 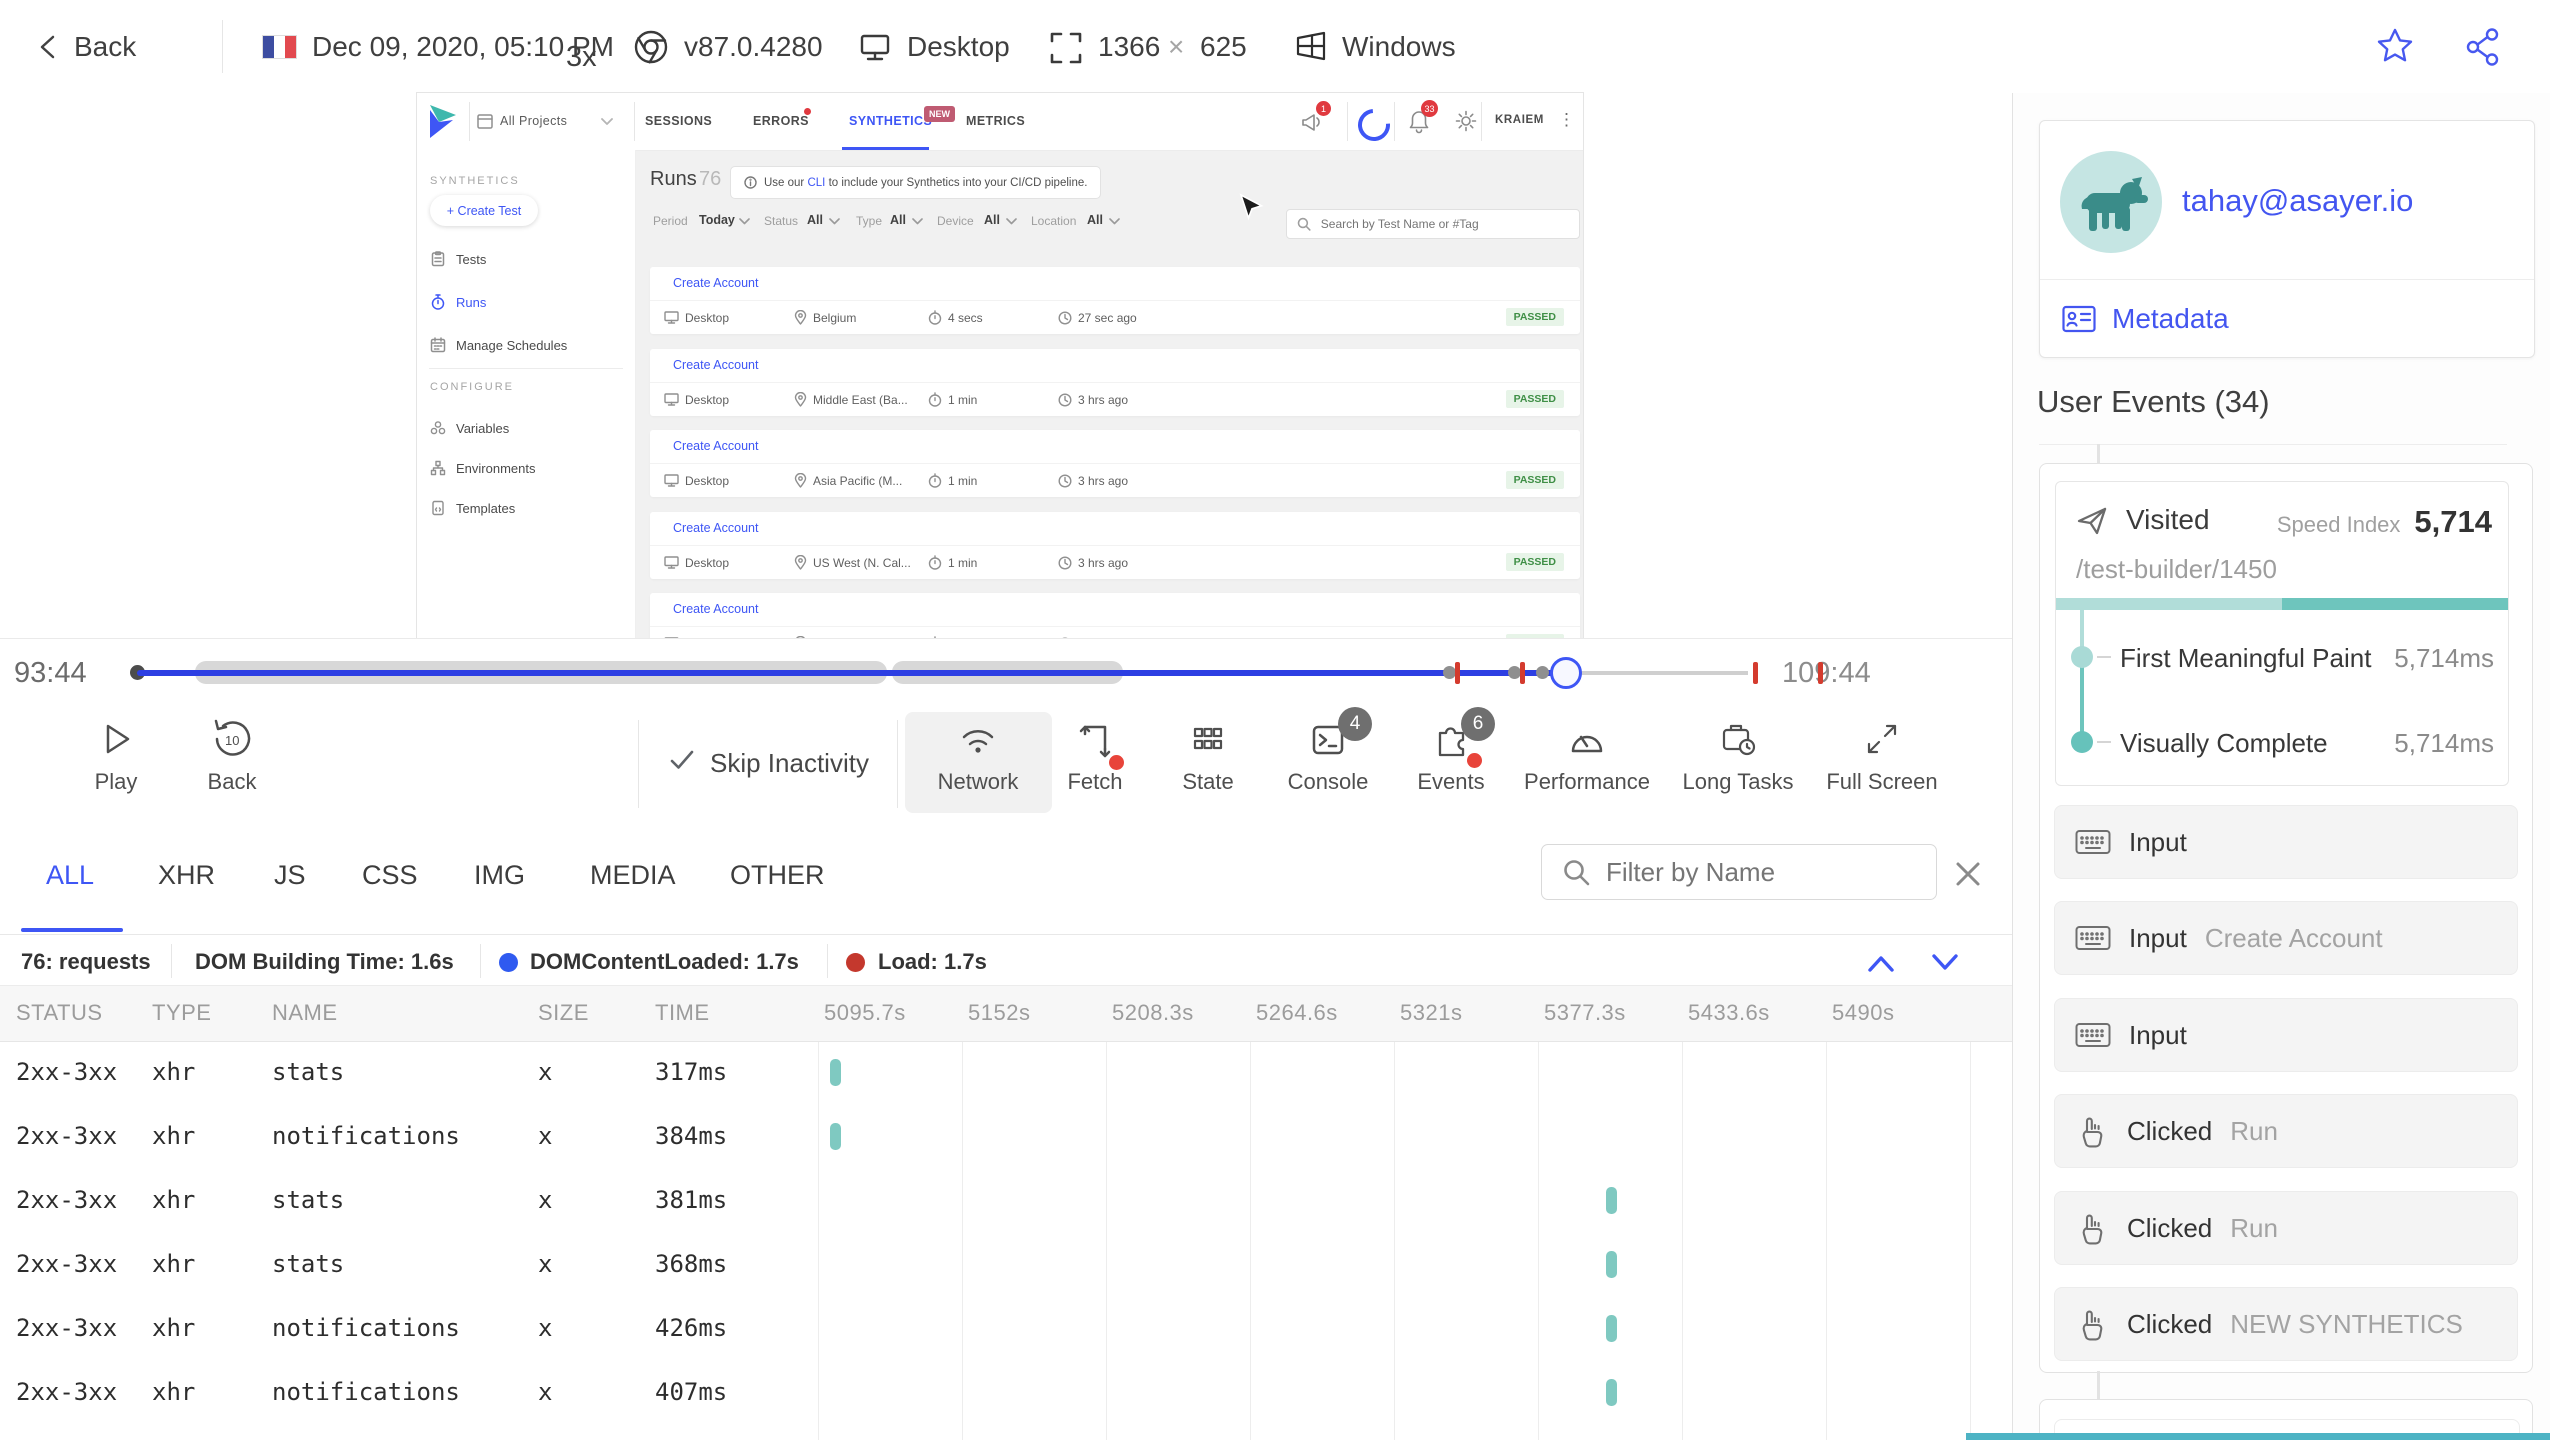 I want to click on play-button: Play, so click(x=116, y=756).